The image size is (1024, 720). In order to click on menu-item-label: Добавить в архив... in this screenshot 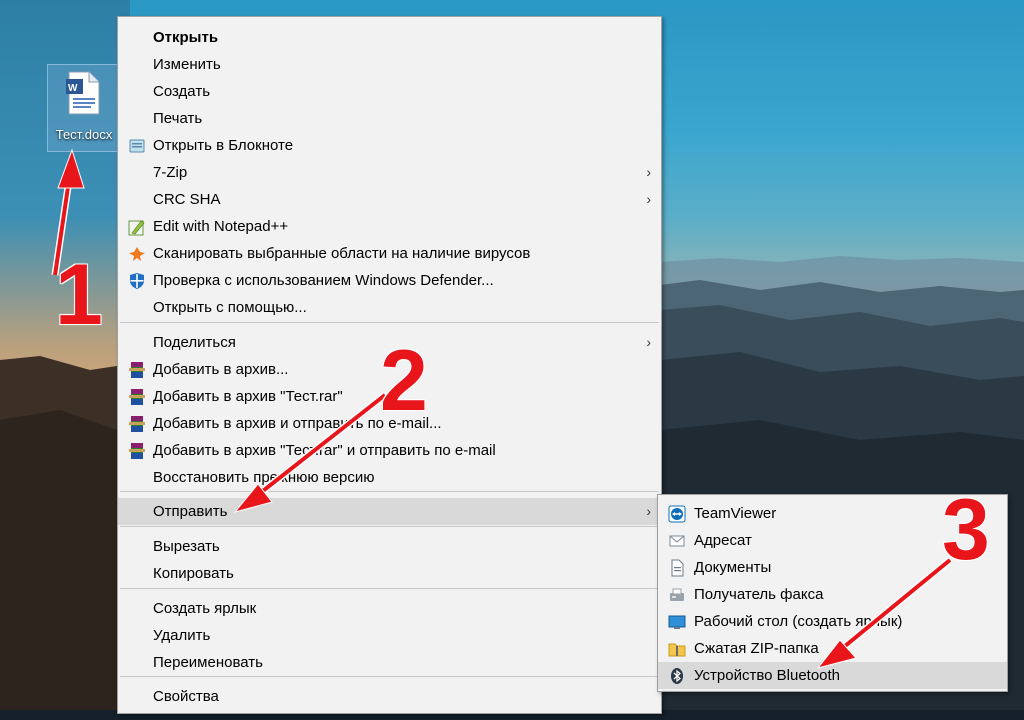, I will do `click(221, 369)`.